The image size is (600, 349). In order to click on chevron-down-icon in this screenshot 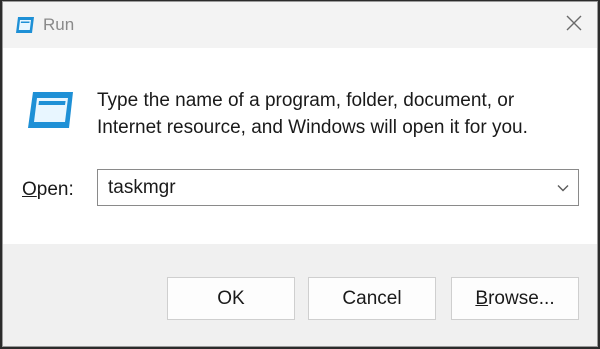, I will do `click(563, 188)`.